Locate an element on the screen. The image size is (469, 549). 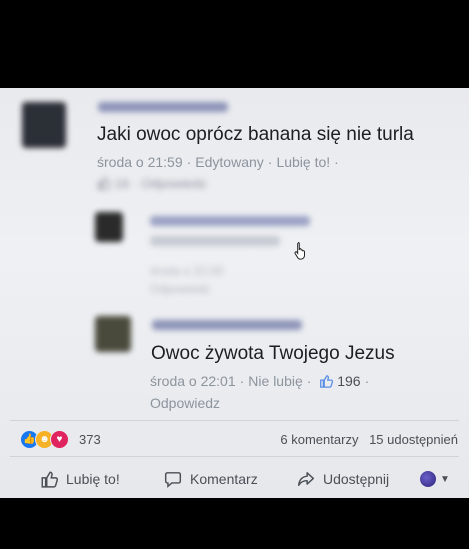
hand-cursor-icon is located at coordinates (299, 251).